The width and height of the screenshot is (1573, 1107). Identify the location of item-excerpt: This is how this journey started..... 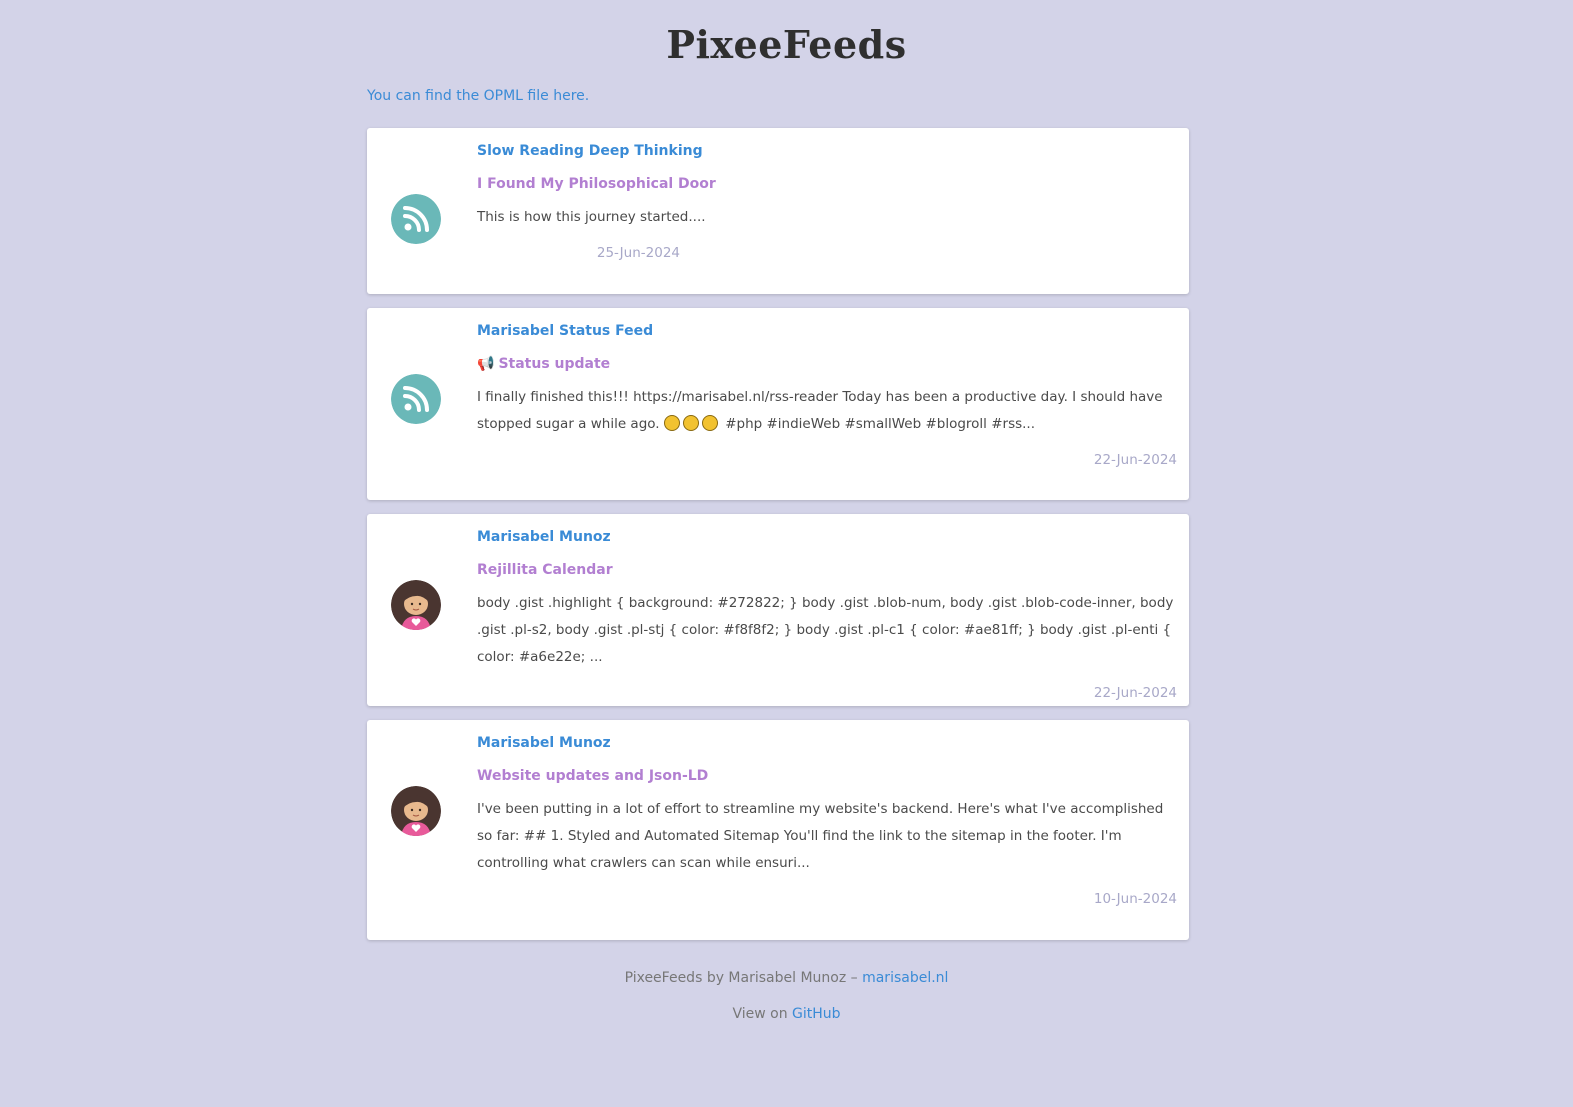
(591, 217).